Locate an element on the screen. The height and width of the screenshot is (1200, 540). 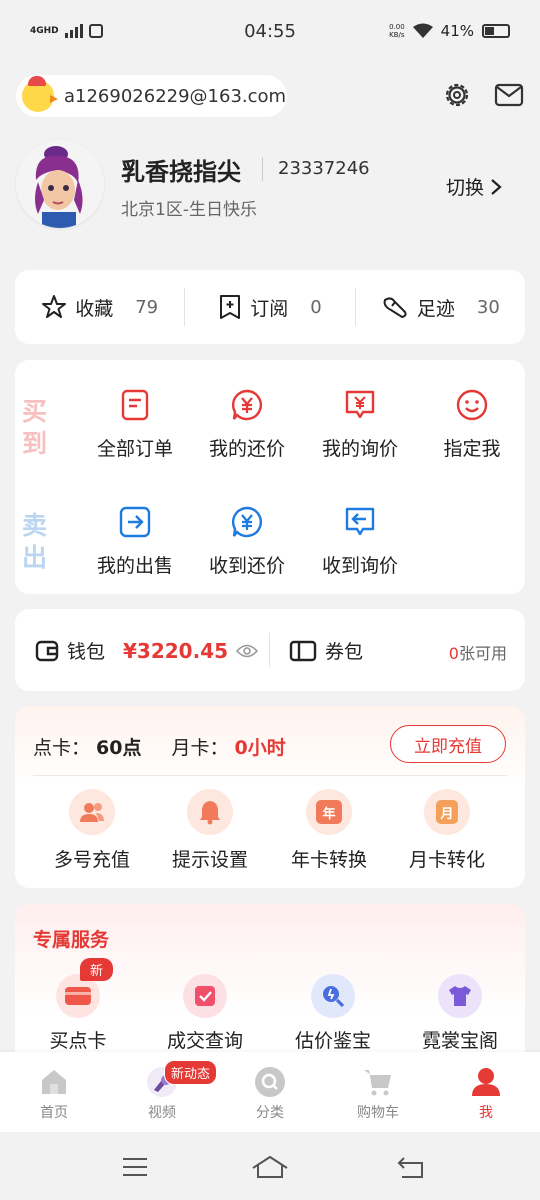
points-summary: 点卡： 60点 月卡： 0小时 is located at coordinates (159, 746).